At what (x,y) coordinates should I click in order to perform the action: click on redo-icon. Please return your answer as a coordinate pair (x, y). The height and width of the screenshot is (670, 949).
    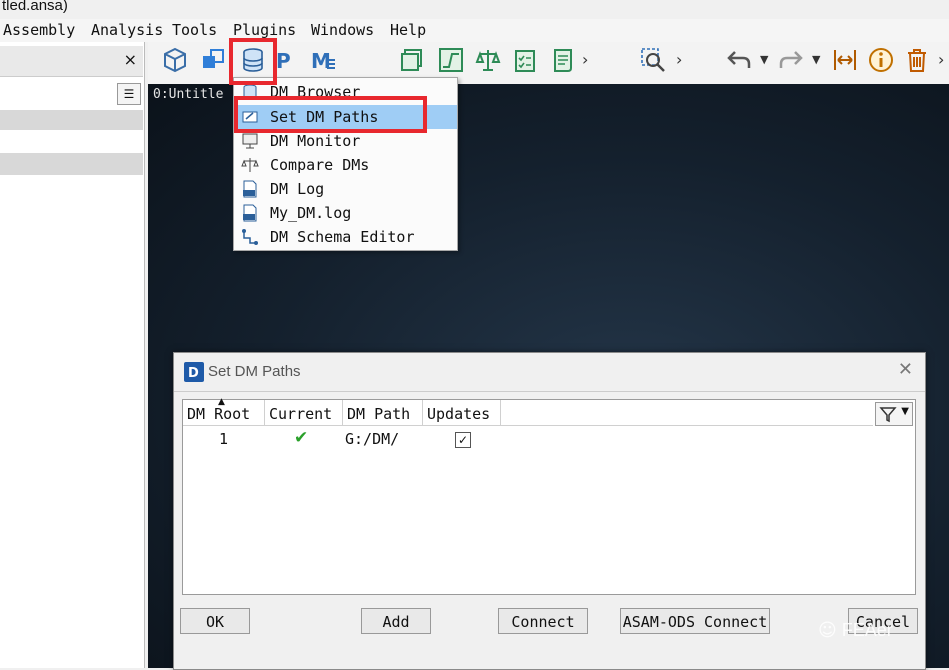
    Looking at the image, I should click on (791, 60).